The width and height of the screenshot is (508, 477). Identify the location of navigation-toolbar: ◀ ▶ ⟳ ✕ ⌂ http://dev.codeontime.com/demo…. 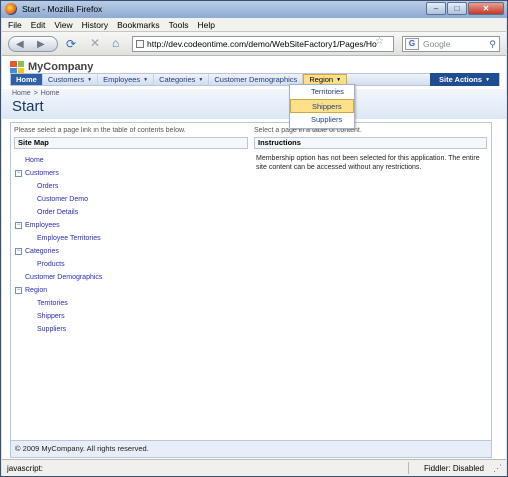
(254, 44).